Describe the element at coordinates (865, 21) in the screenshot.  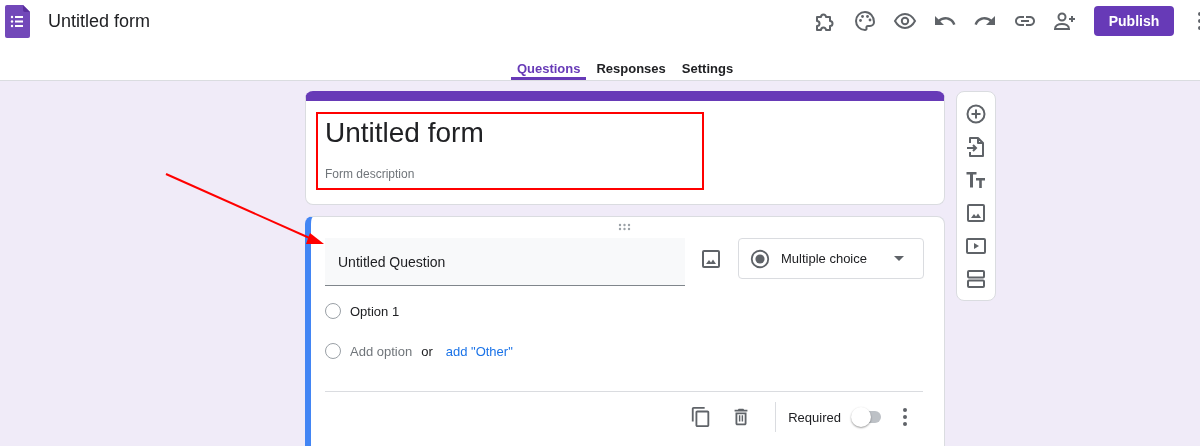
I see `palette-icon` at that location.